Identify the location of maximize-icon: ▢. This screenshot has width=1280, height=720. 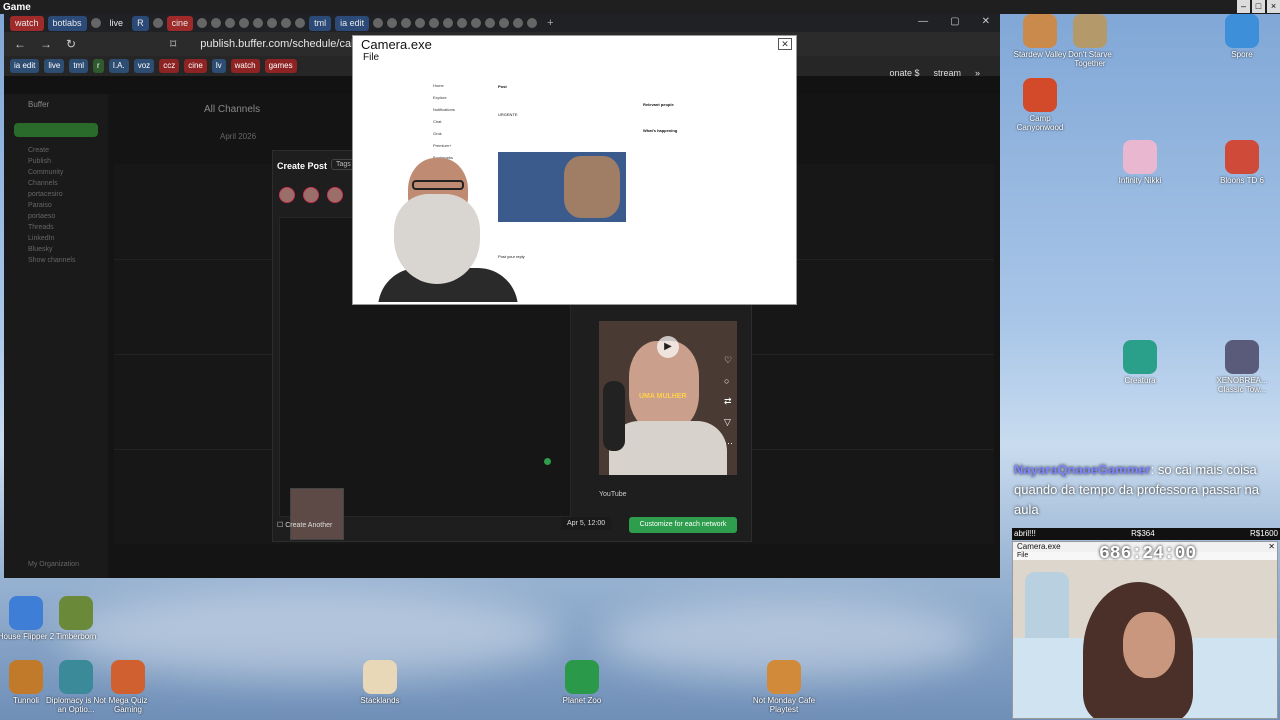
(954, 21).